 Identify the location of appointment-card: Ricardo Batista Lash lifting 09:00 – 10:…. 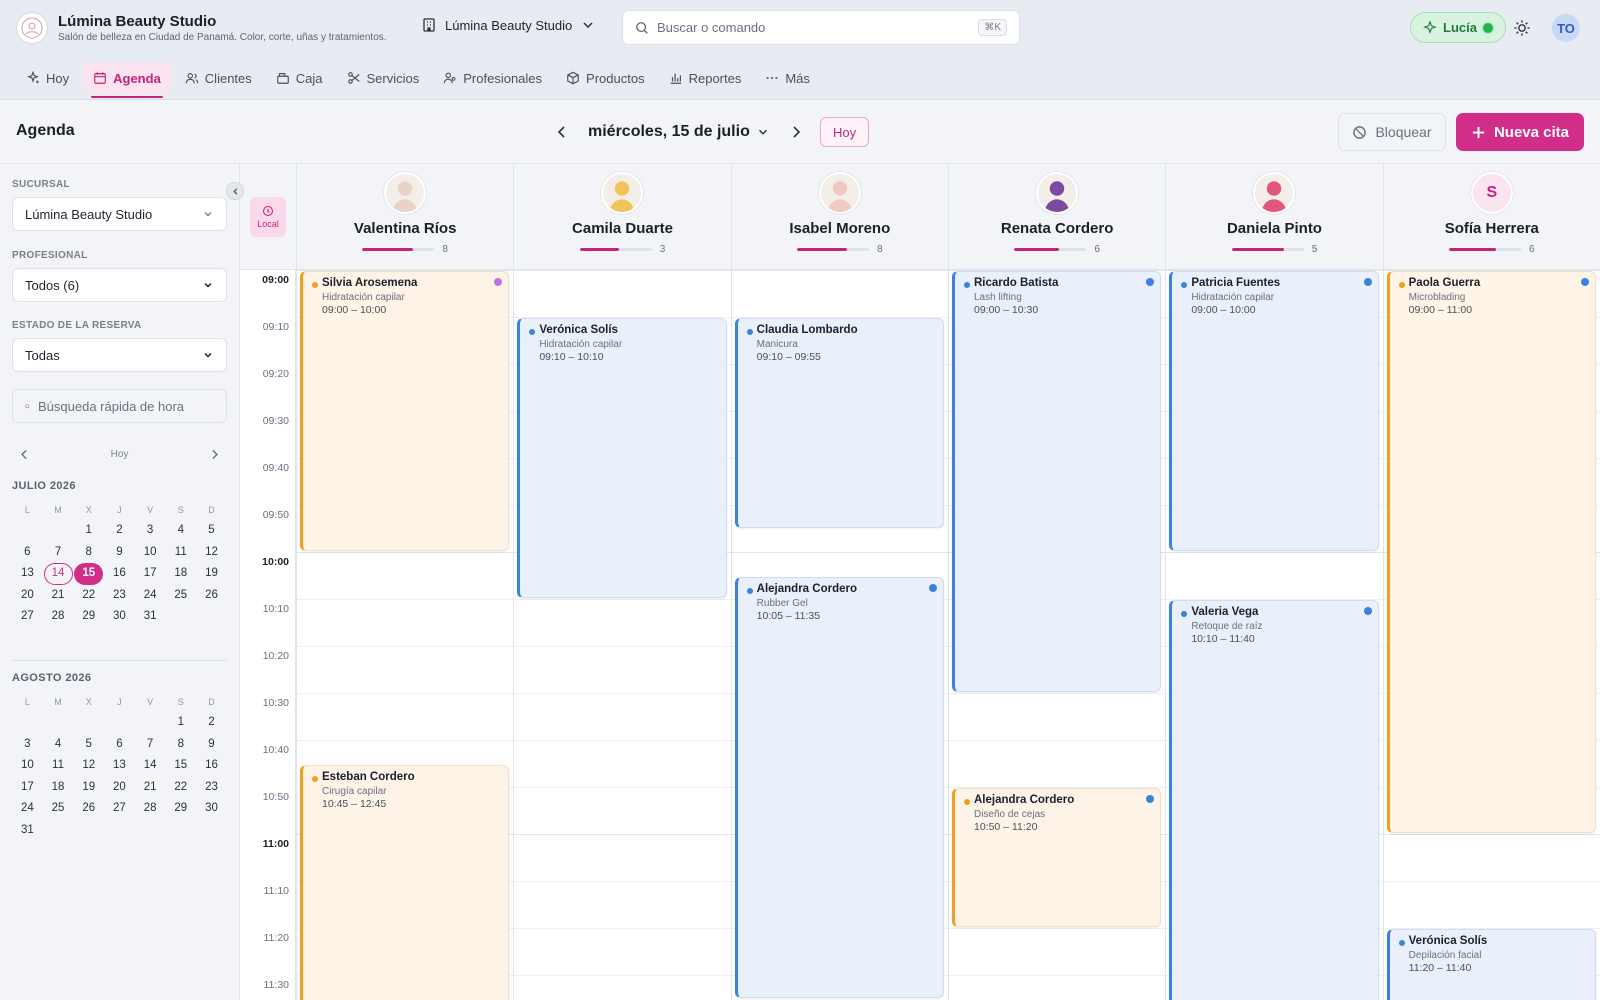
(1056, 481).